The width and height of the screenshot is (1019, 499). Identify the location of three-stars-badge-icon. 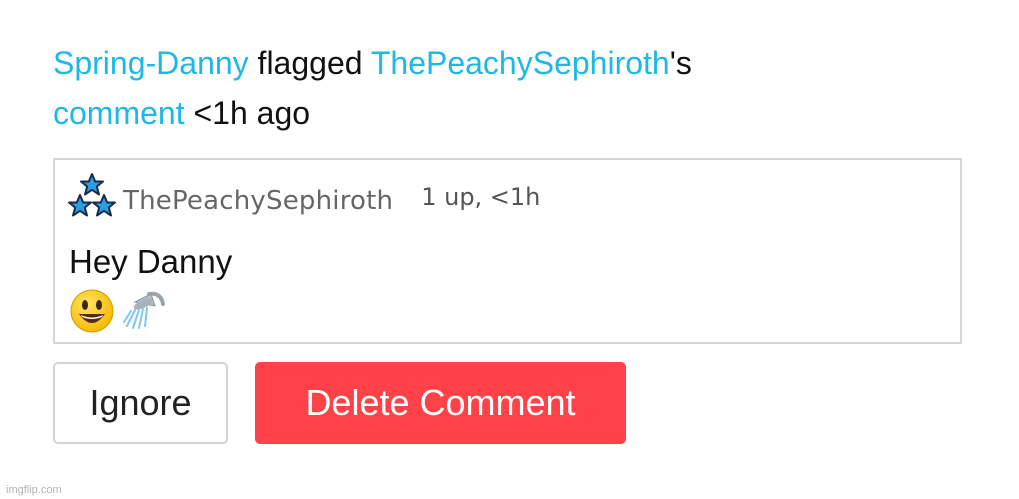
(92, 195).